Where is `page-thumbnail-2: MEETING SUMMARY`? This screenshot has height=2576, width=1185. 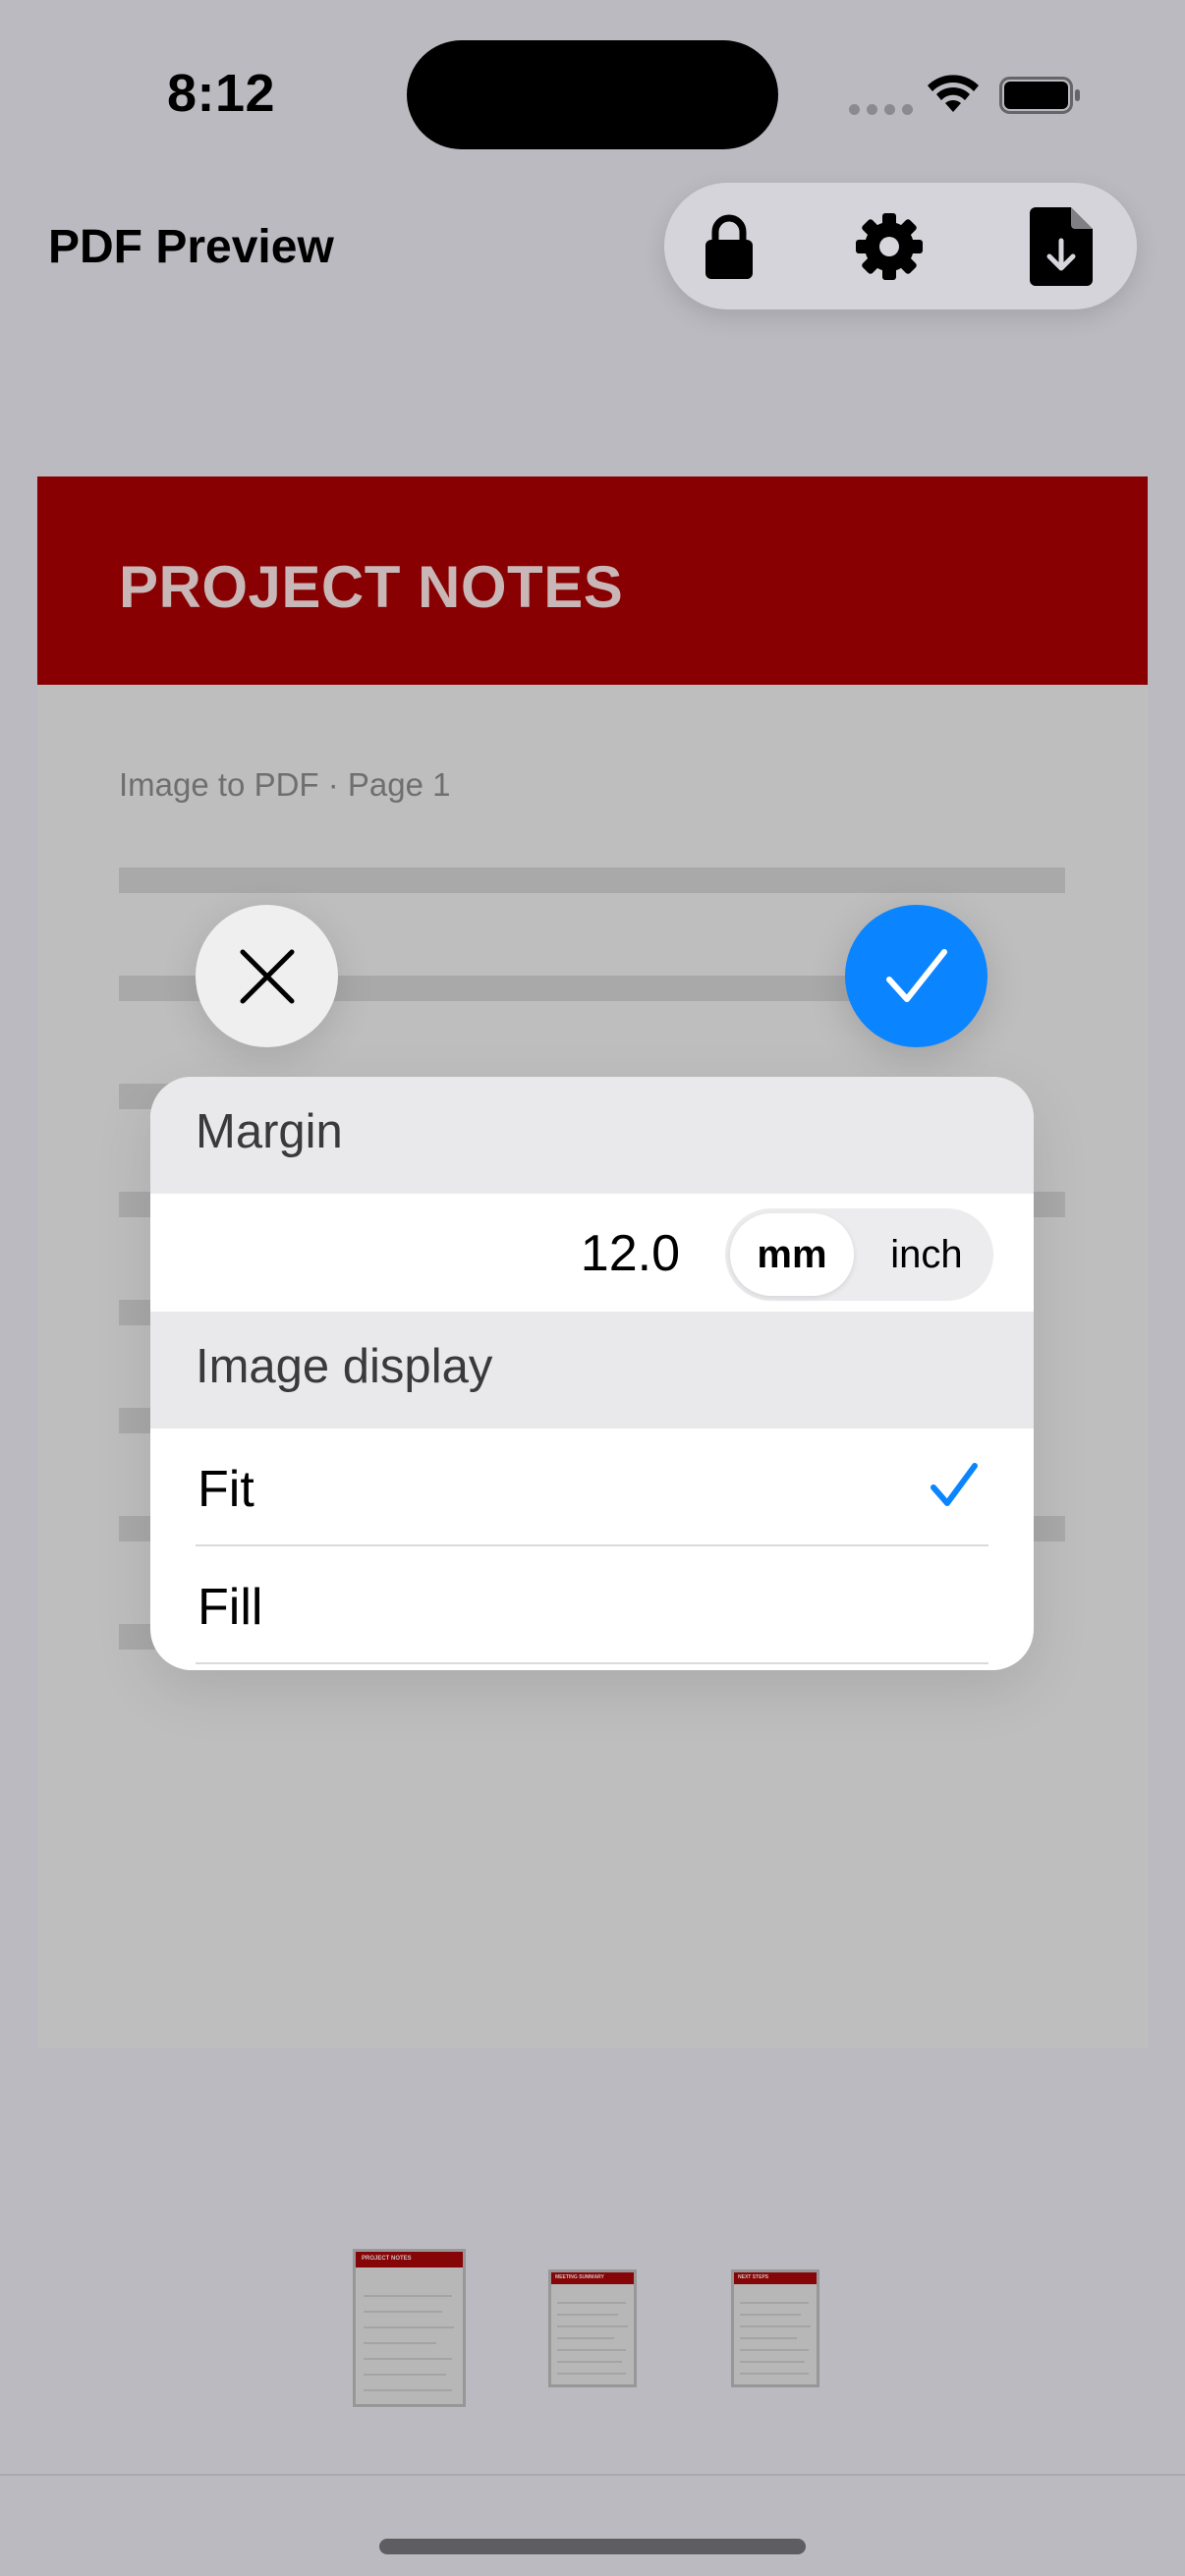 page-thumbnail-2: MEETING SUMMARY is located at coordinates (592, 2328).